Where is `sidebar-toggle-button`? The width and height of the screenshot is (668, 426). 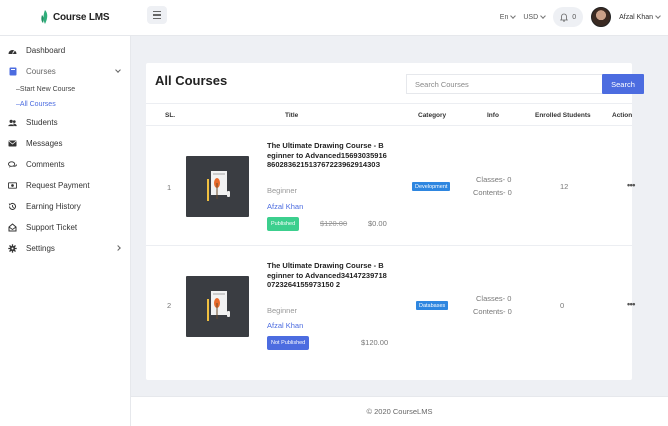 sidebar-toggle-button is located at coordinates (157, 15).